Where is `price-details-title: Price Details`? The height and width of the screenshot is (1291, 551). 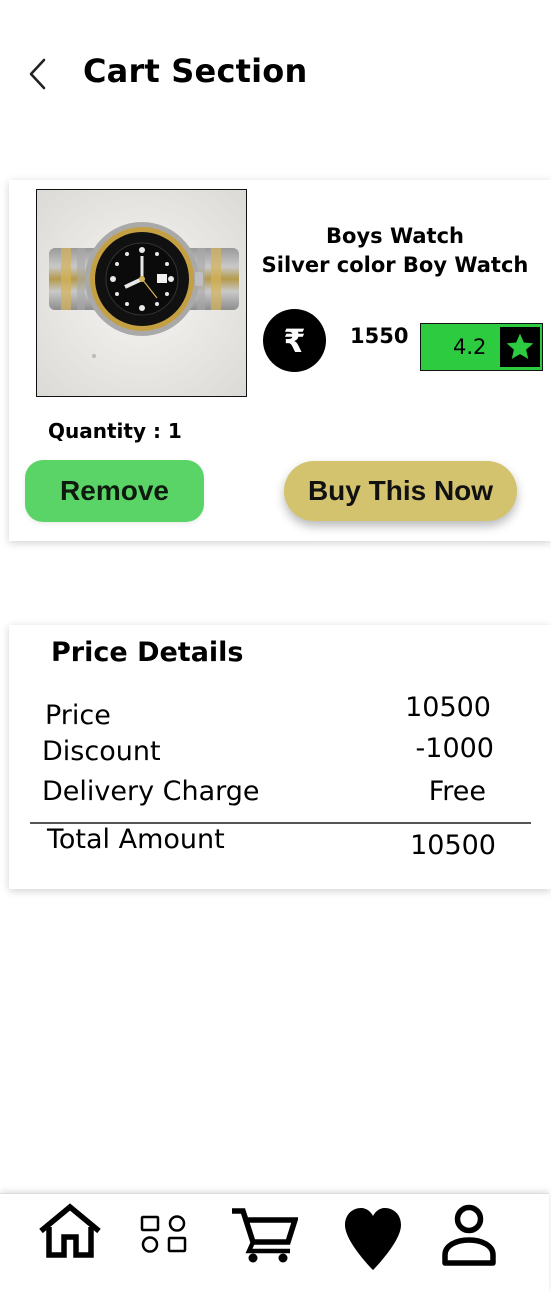
price-details-title: Price Details is located at coordinates (147, 652).